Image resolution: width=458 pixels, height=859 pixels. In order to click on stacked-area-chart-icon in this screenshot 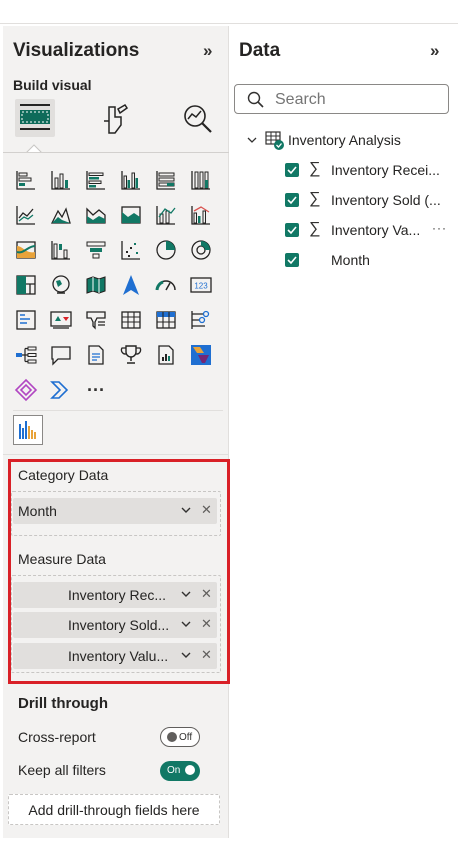, I will do `click(96, 215)`.